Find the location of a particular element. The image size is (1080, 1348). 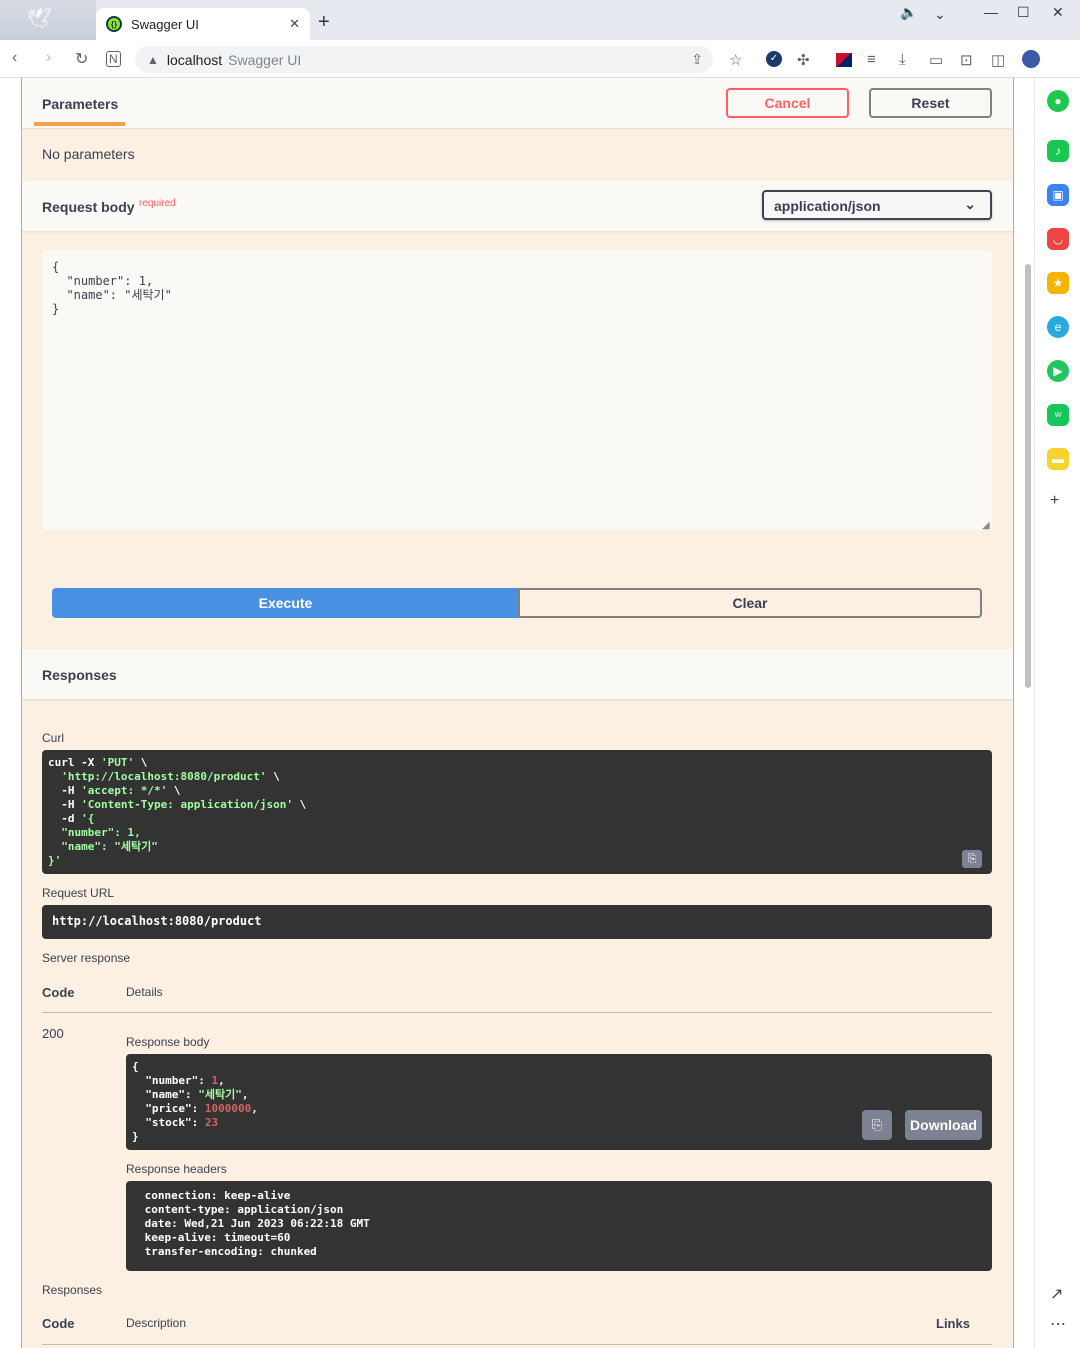

external-link-icon: ↗ is located at coordinates (1056, 1294).